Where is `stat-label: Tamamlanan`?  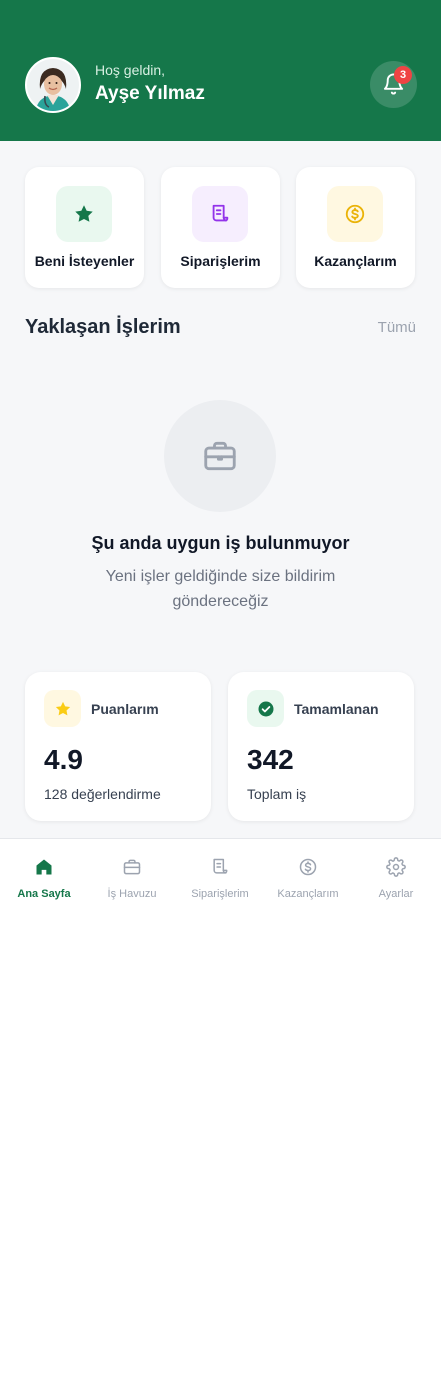
stat-label: Tamamlanan is located at coordinates (336, 709).